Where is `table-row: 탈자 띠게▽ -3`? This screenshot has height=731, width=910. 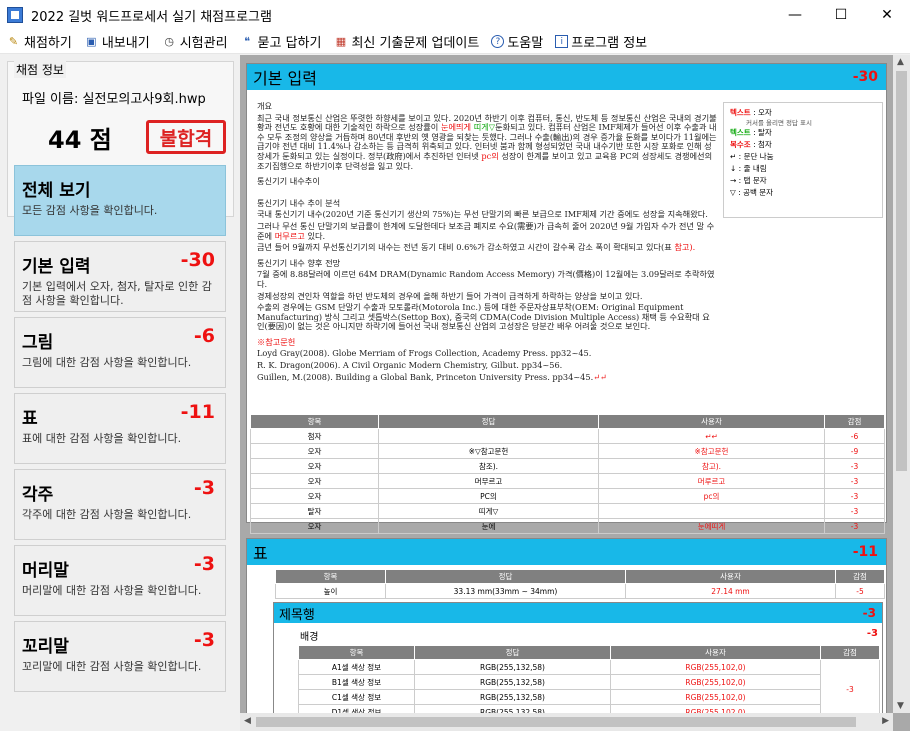 table-row: 탈자 띠게▽ -3 is located at coordinates (567, 511).